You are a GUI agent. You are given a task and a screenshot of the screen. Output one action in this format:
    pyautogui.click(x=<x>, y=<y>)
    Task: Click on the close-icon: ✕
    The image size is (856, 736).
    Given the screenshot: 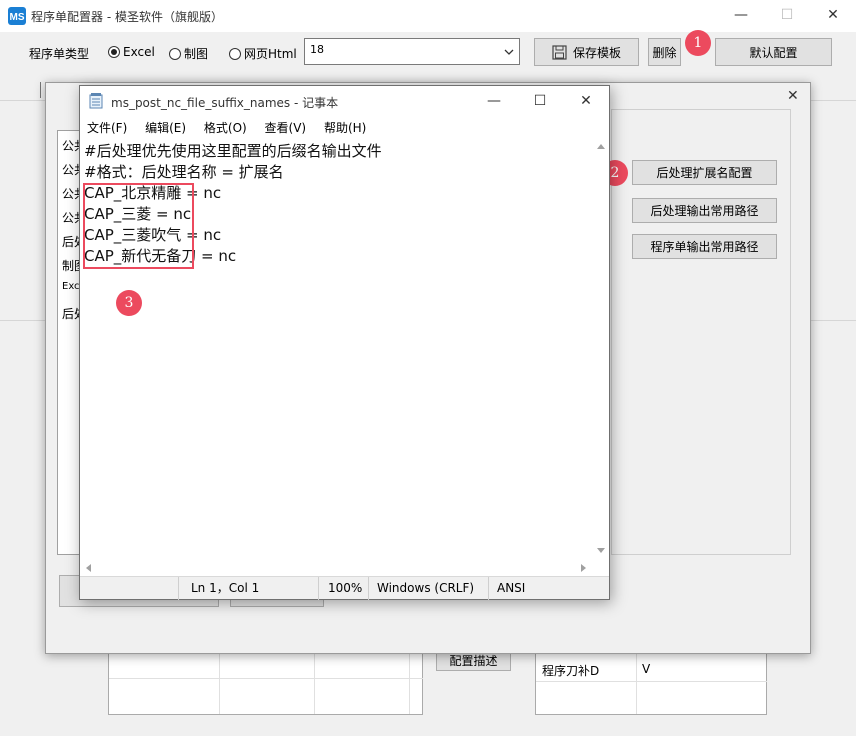 What is the action you would take?
    pyautogui.click(x=833, y=15)
    